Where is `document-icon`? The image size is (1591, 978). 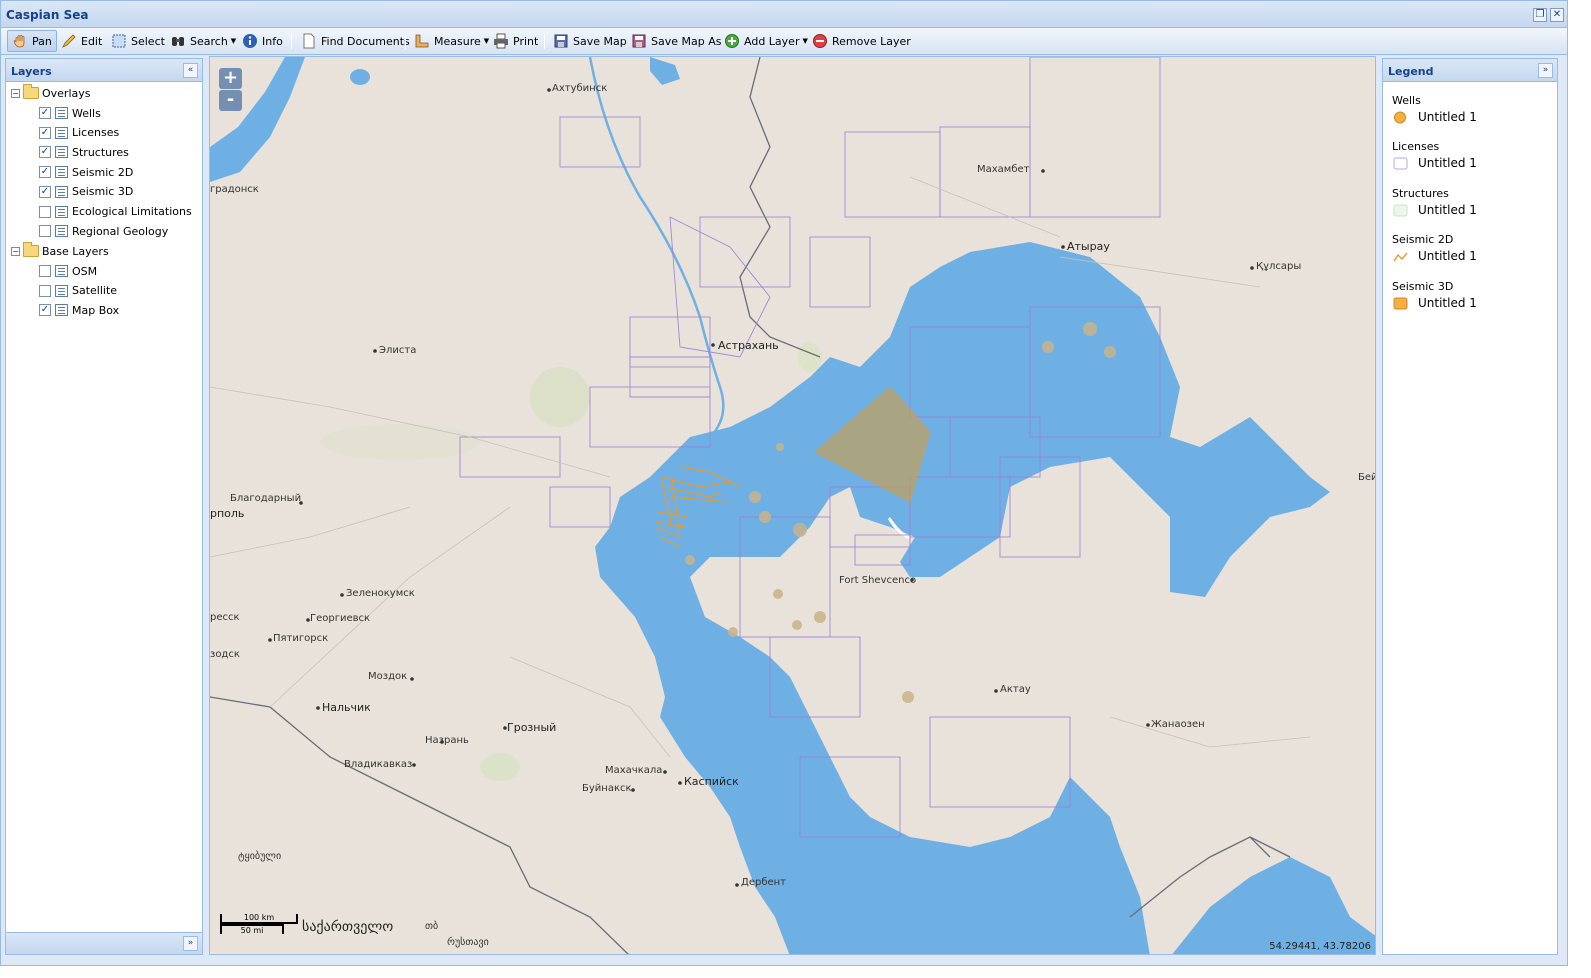
document-icon is located at coordinates (309, 41).